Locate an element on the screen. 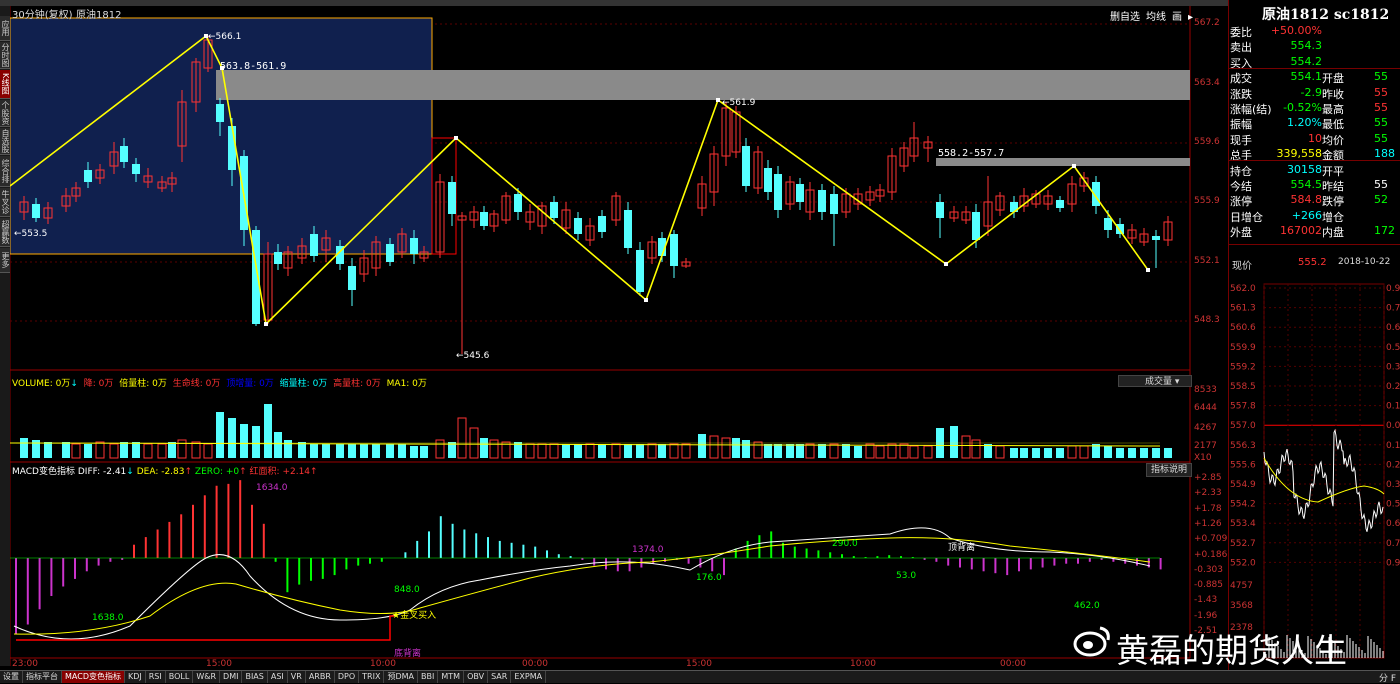 Image resolution: width=1400 pixels, height=684 pixels. volume-selector: 成交量 ▾ is located at coordinates (1155, 381).